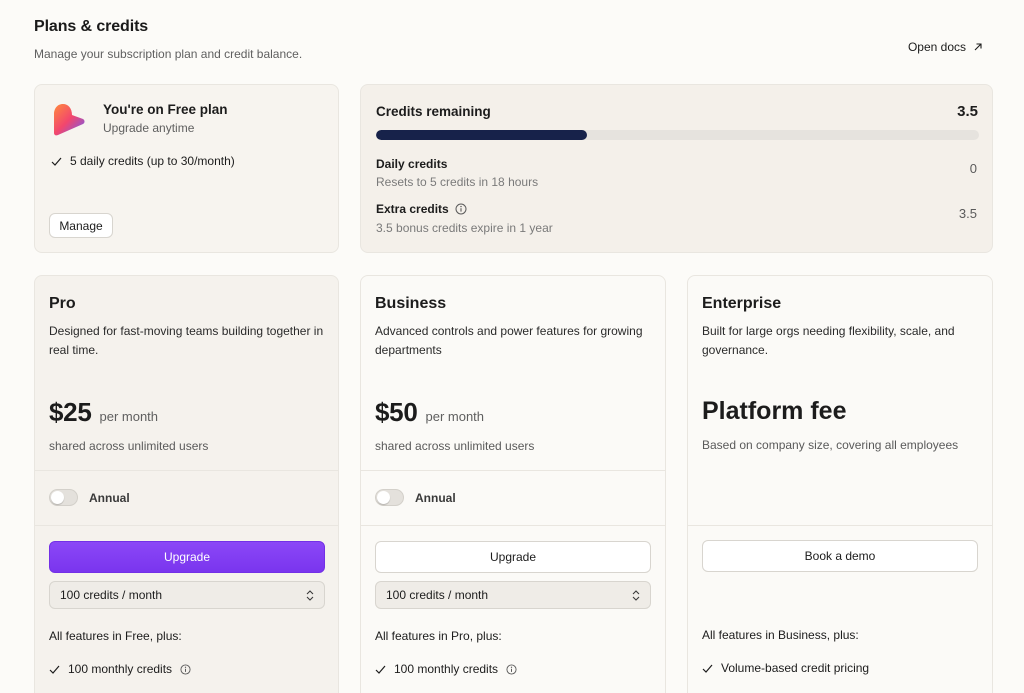 The height and width of the screenshot is (693, 1024). I want to click on free-plan-feature-text: 5 daily credits (up to 30/month), so click(152, 161).